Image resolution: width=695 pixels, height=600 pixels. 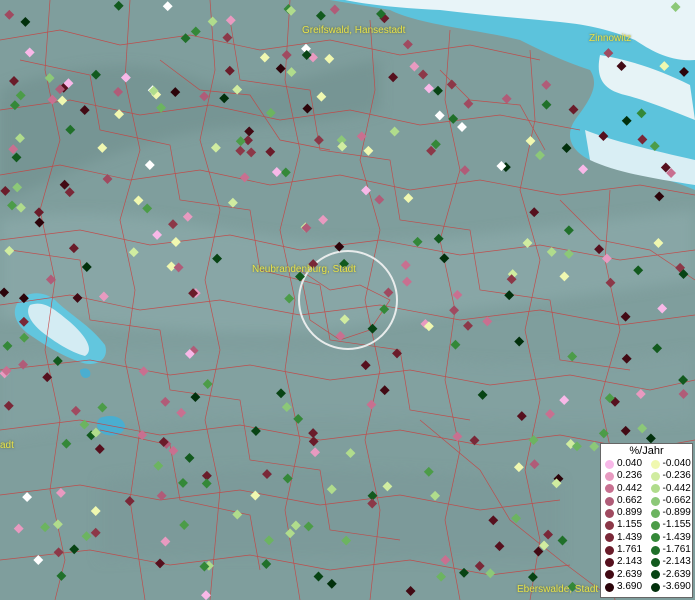 I want to click on place-label-neubrandenburg: Neubrandenburg, Stadt, so click(x=304, y=269).